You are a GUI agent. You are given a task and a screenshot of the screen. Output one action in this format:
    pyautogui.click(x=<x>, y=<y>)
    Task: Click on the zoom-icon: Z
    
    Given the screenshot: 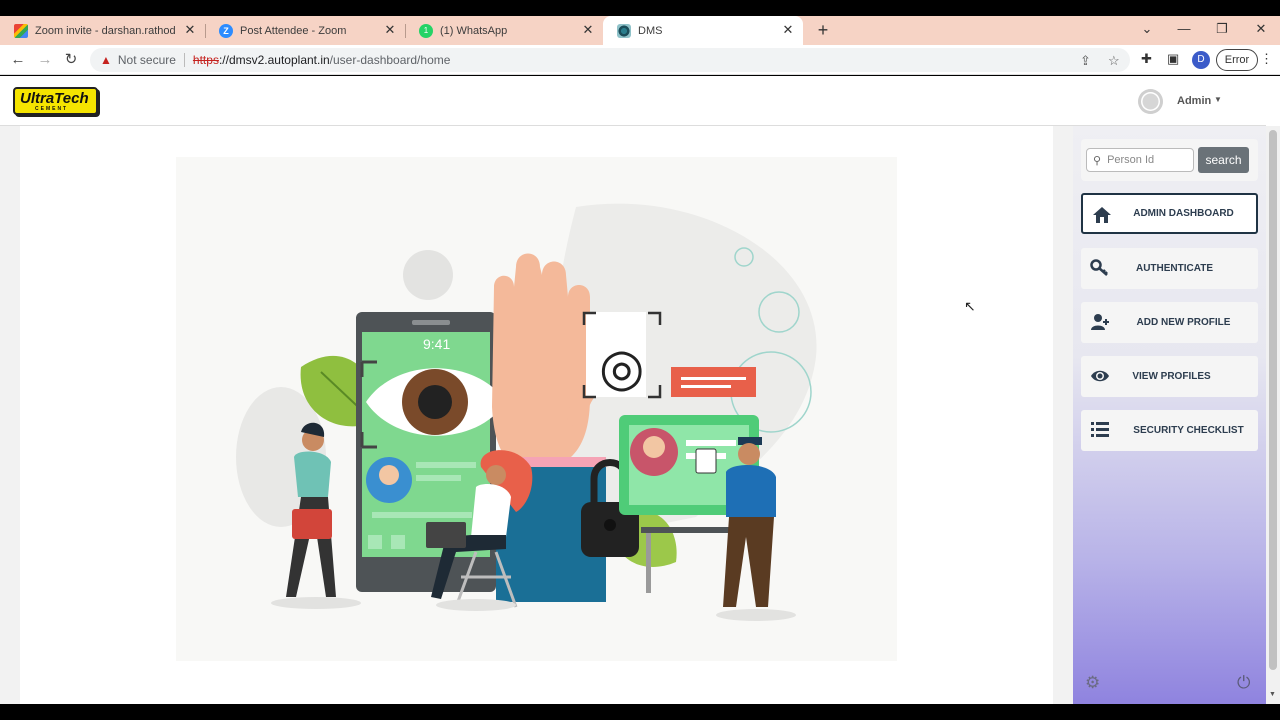 What is the action you would take?
    pyautogui.click(x=226, y=30)
    